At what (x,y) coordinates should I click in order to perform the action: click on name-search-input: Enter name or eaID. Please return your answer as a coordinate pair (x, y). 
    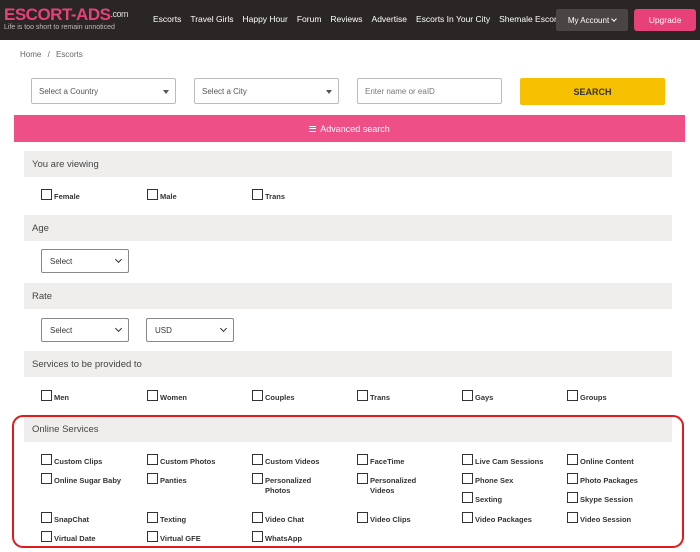
    Looking at the image, I should click on (429, 91).